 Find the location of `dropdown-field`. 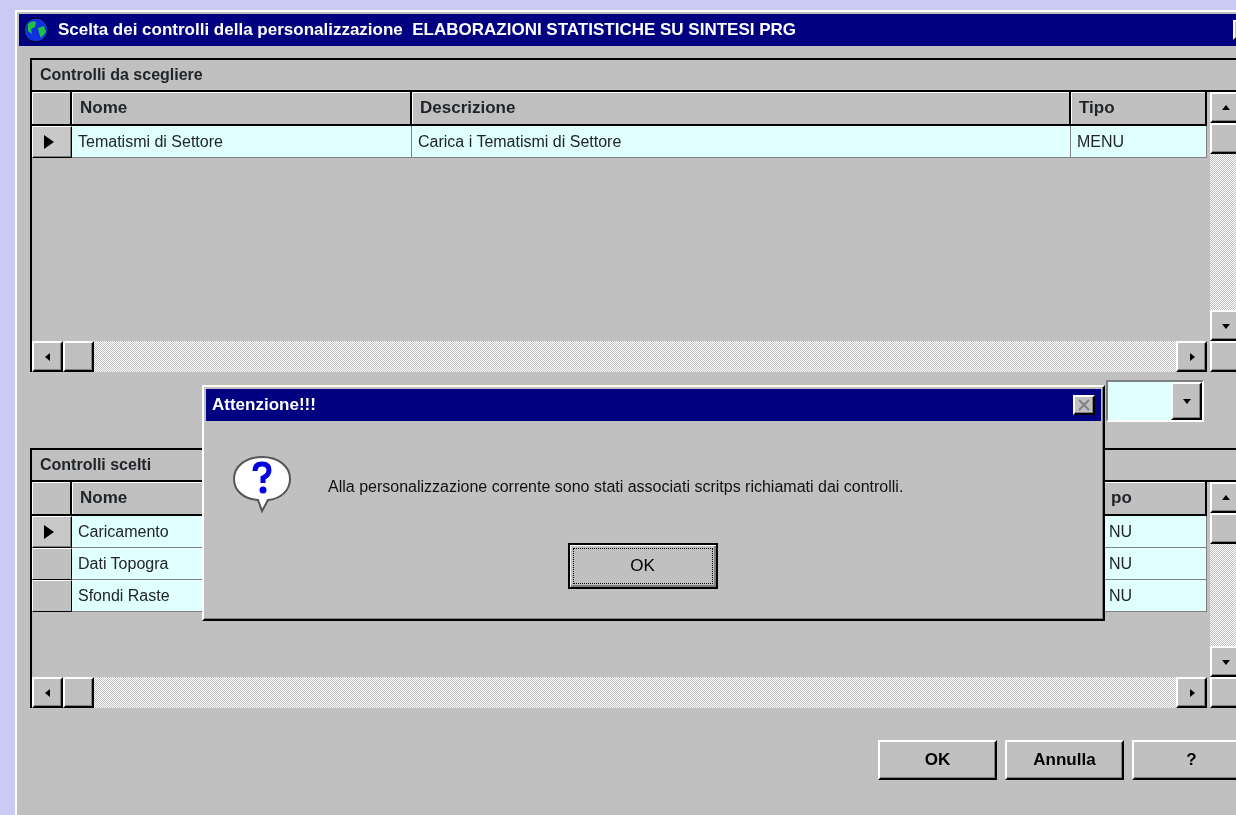

dropdown-field is located at coordinates (1155, 401).